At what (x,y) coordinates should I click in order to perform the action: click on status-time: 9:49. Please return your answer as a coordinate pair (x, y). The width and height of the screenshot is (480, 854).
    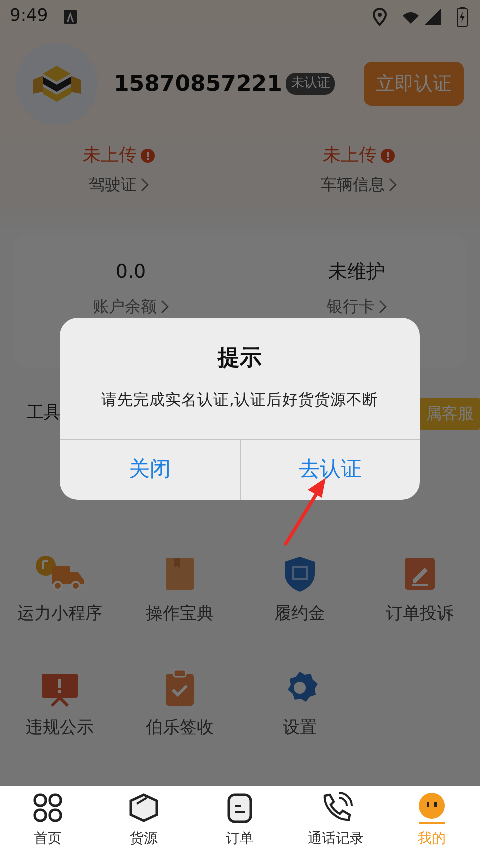
    Looking at the image, I should click on (29, 16).